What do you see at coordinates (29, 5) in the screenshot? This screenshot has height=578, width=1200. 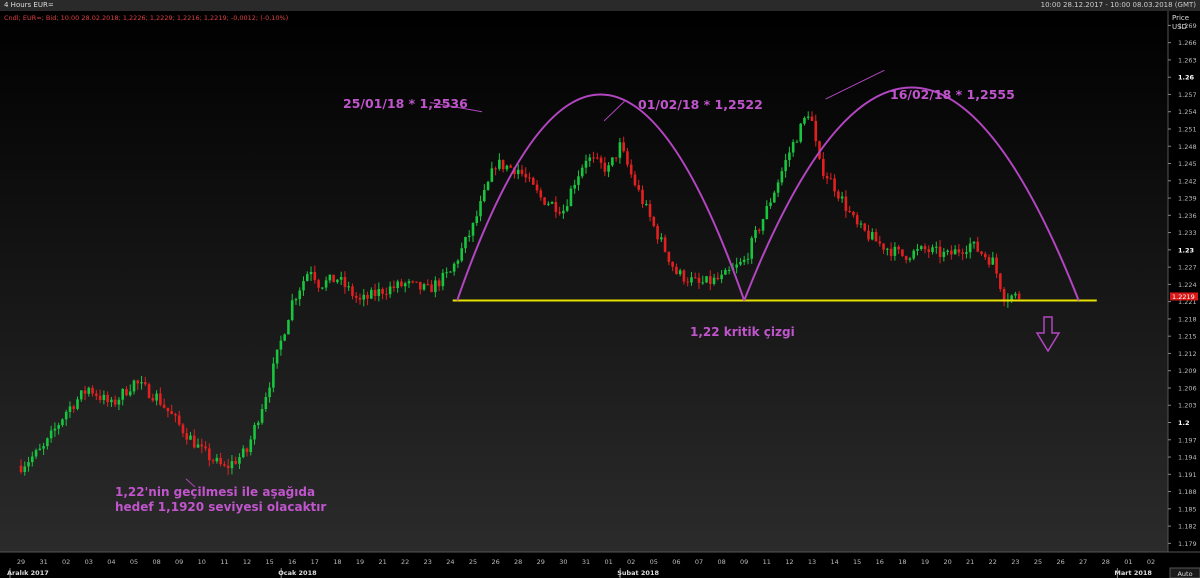 I see `window-title: 4 Hours EUR=` at bounding box center [29, 5].